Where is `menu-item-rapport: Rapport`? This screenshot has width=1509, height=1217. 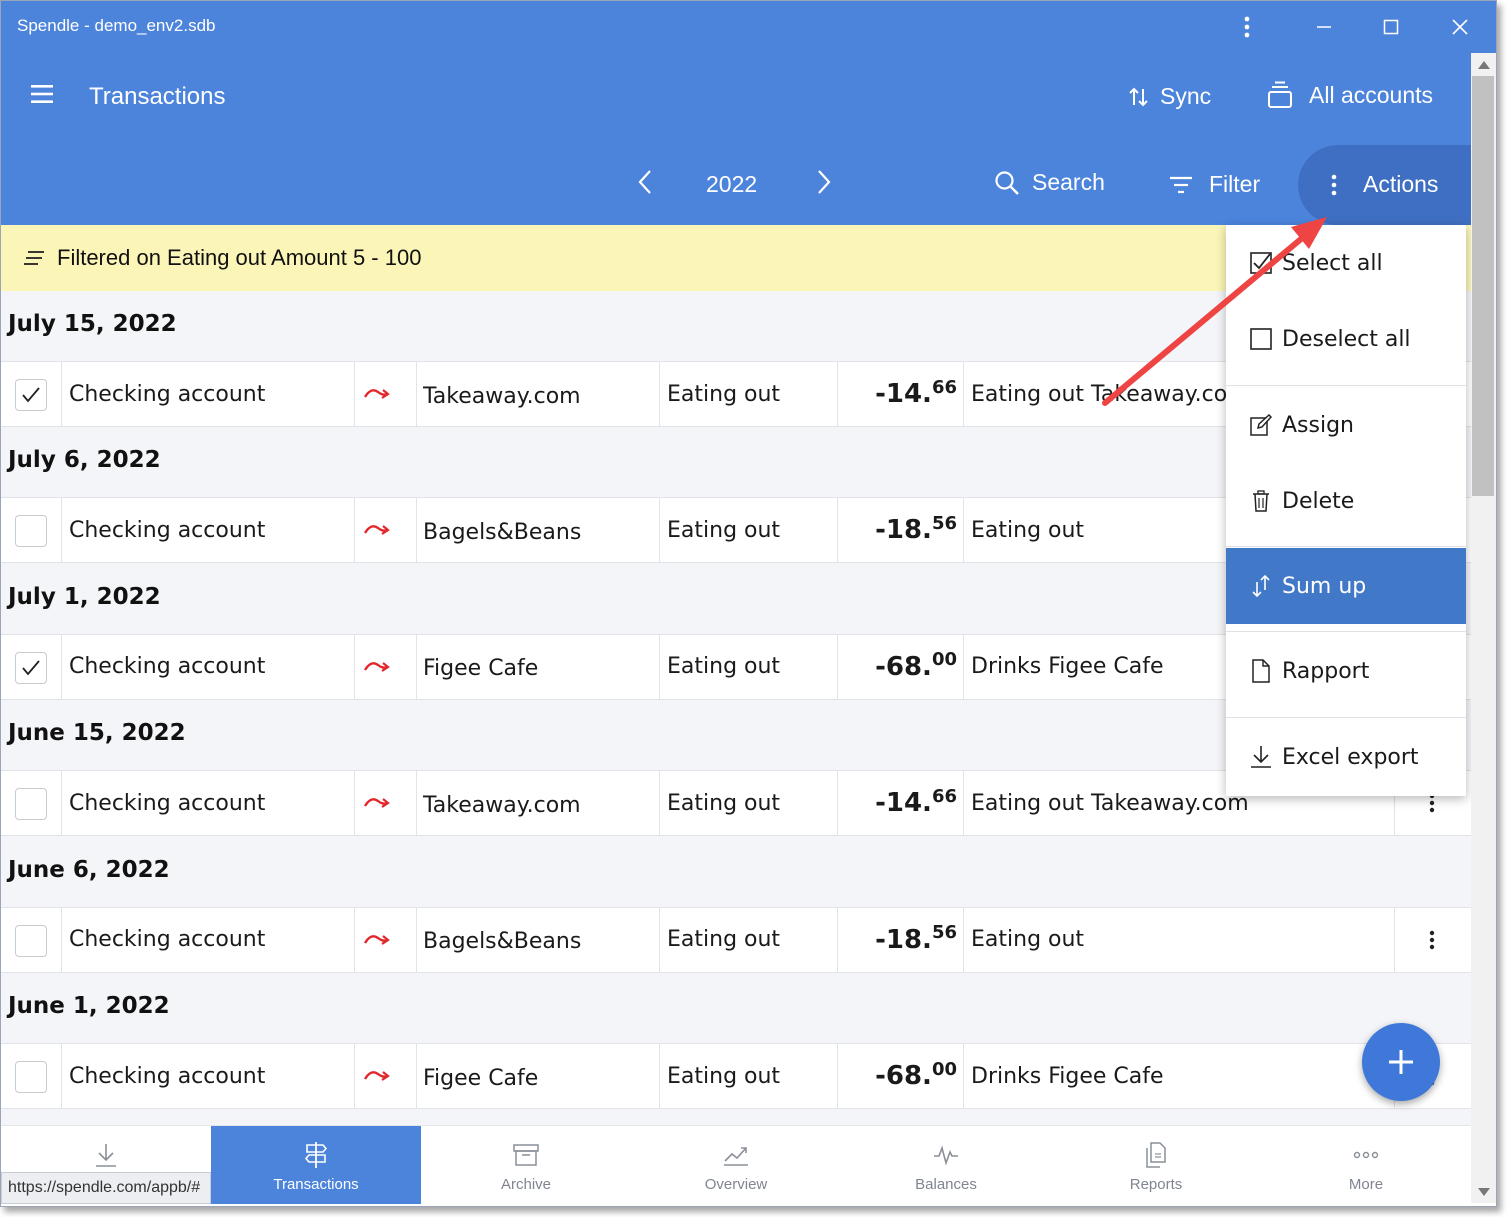
menu-item-rapport: Rapport is located at coordinates (1346, 671).